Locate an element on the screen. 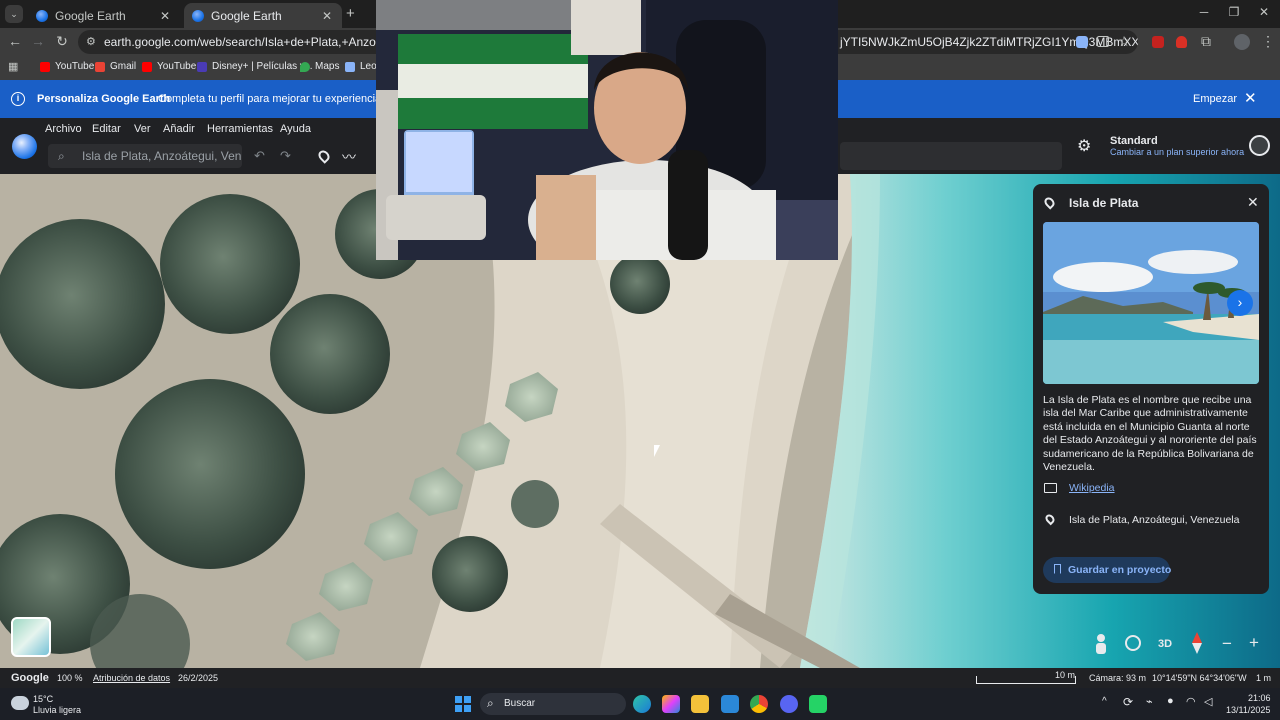 The width and height of the screenshot is (1280, 720). account-avatar is located at coordinates (1259, 145).